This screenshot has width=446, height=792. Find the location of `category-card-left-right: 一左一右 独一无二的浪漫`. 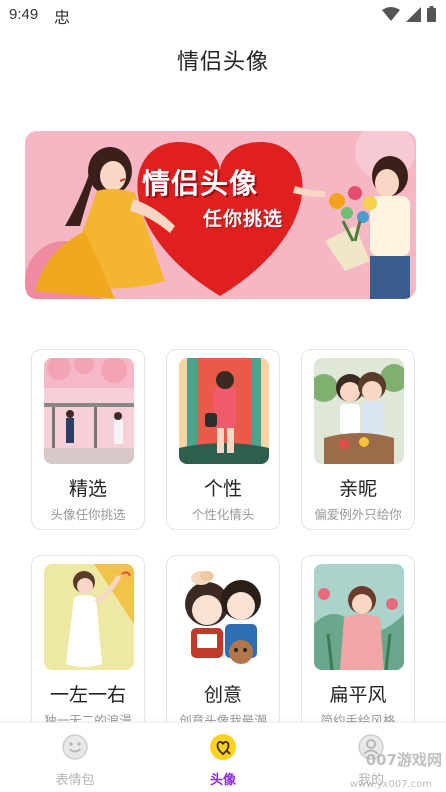

category-card-left-right: 一左一右 独一无二的浪漫 is located at coordinates (88, 642).